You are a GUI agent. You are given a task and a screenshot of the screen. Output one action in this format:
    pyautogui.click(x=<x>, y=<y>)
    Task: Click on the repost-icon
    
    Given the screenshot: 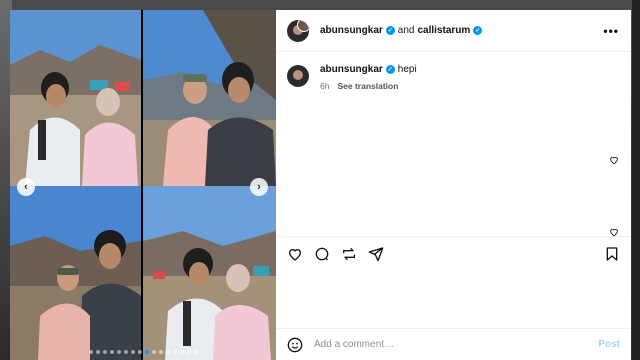 What is the action you would take?
    pyautogui.click(x=349, y=254)
    